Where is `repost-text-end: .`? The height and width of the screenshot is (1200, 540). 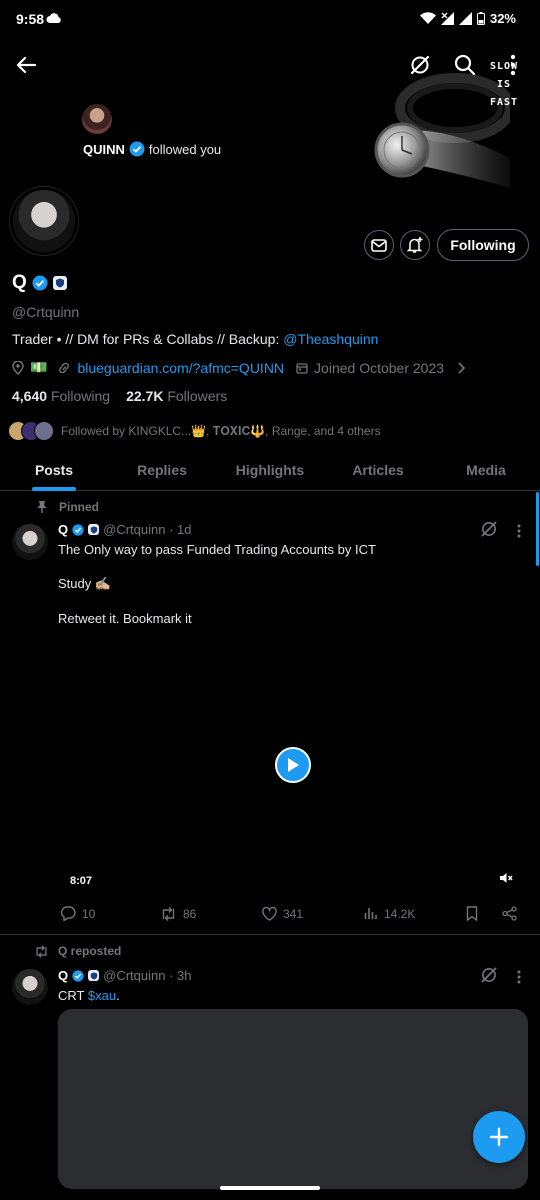 repost-text-end: . is located at coordinates (118, 995).